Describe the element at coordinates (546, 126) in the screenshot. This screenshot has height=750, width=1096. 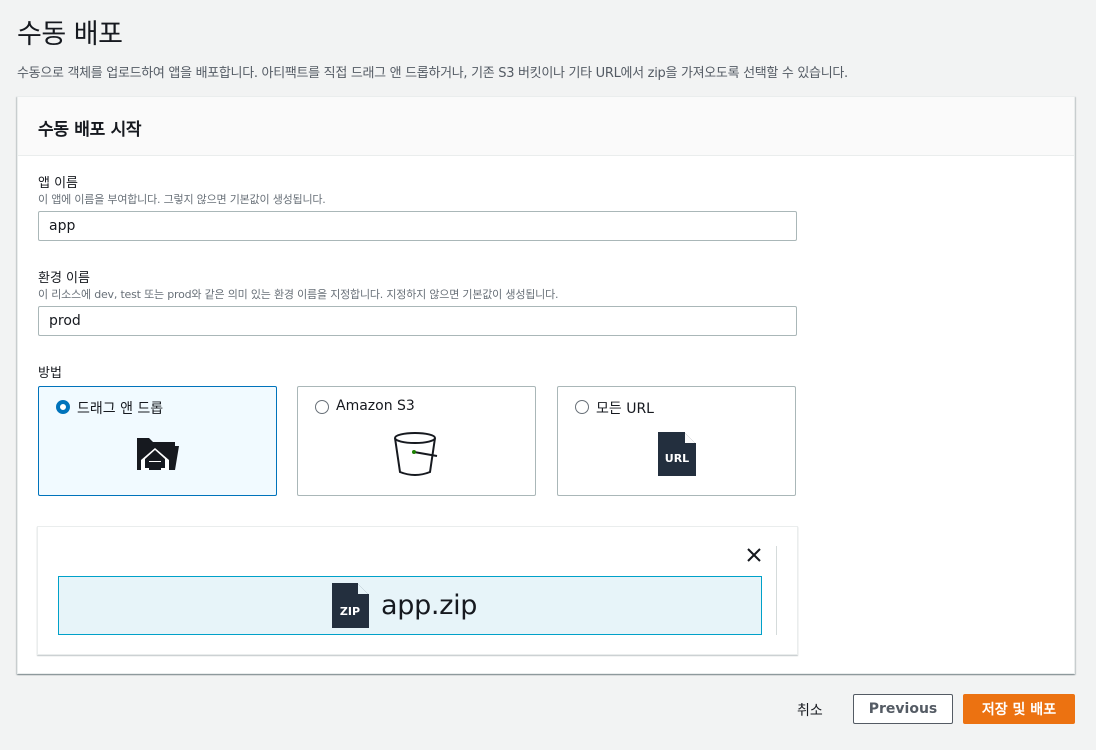
I see `panel-header: 수동 배포 시작` at that location.